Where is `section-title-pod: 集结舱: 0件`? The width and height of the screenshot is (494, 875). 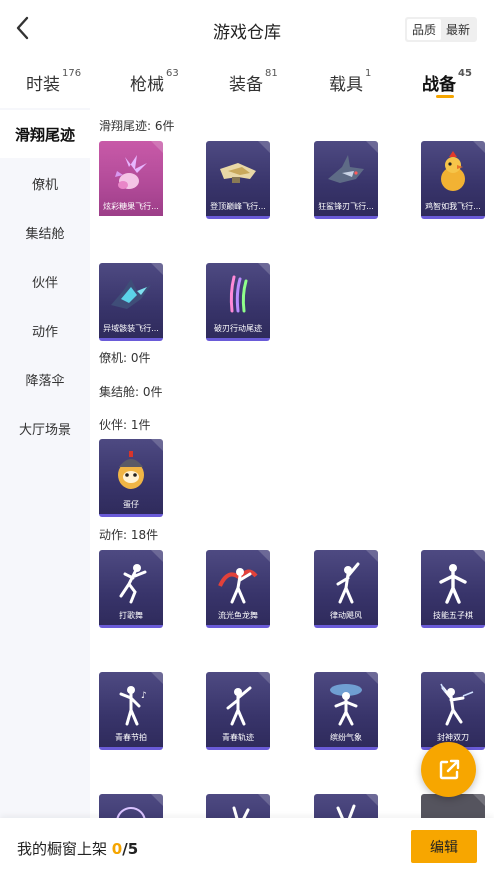
section-title-pod: 集结舱: 0件 is located at coordinates (131, 392).